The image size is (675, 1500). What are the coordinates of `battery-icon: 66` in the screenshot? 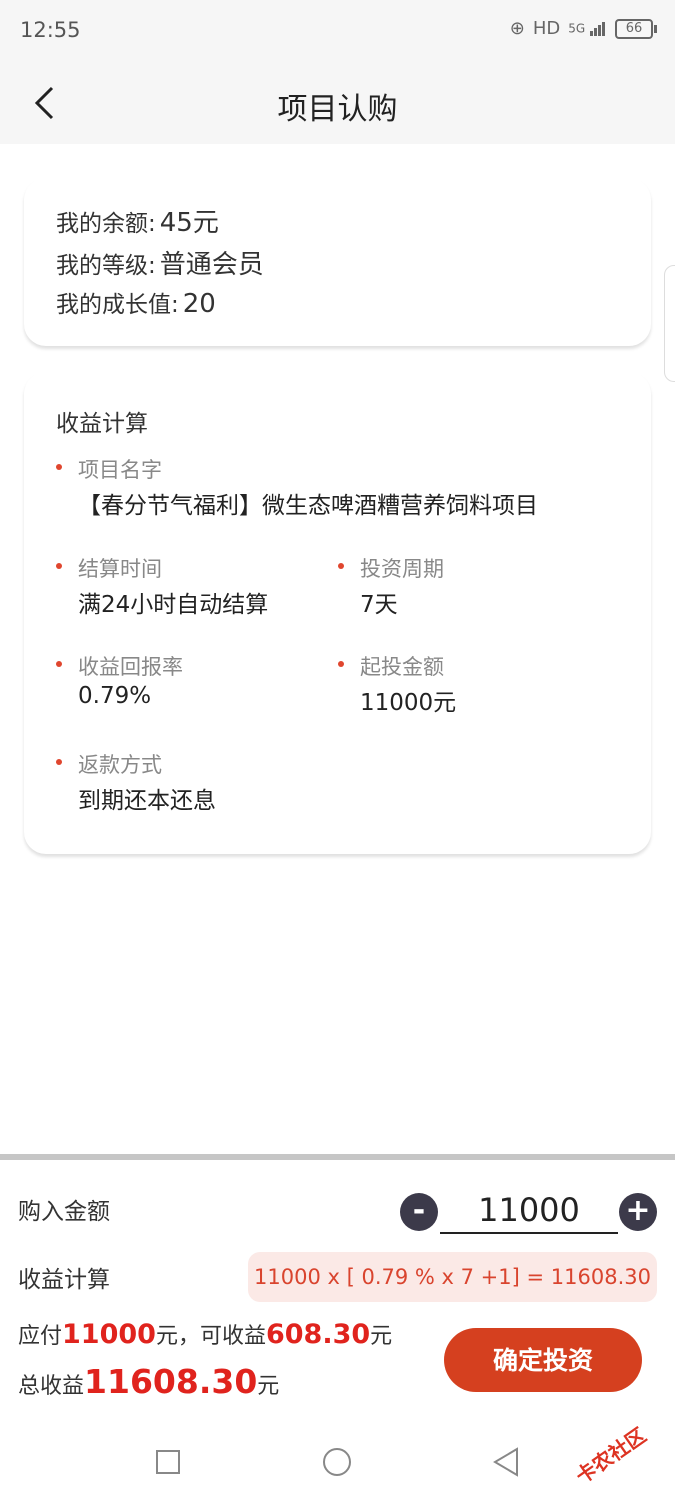 It's located at (636, 28).